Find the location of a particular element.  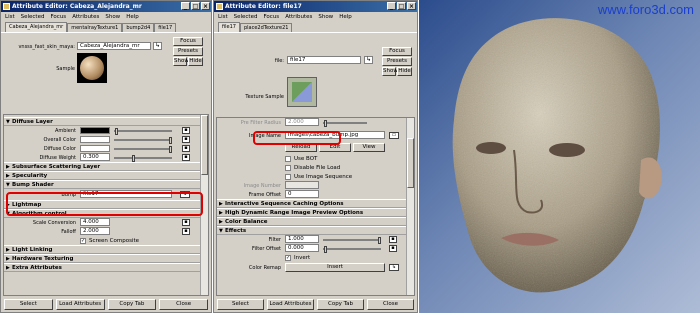

ambient-color-swatch is located at coordinates (95, 130).